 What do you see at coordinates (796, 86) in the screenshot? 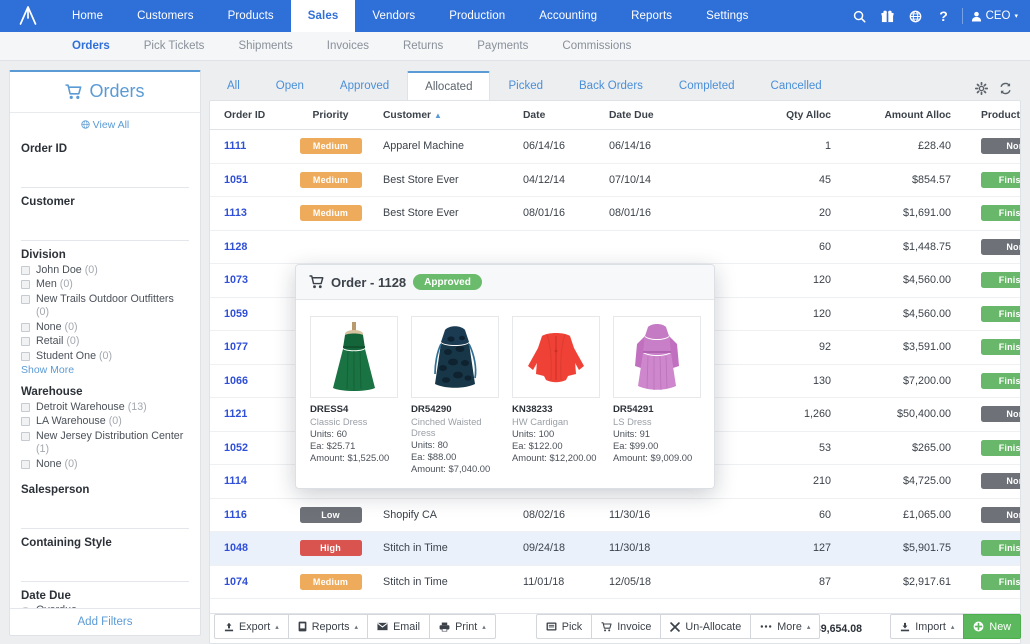
I see `tab-cancelled: Cancelled` at bounding box center [796, 86].